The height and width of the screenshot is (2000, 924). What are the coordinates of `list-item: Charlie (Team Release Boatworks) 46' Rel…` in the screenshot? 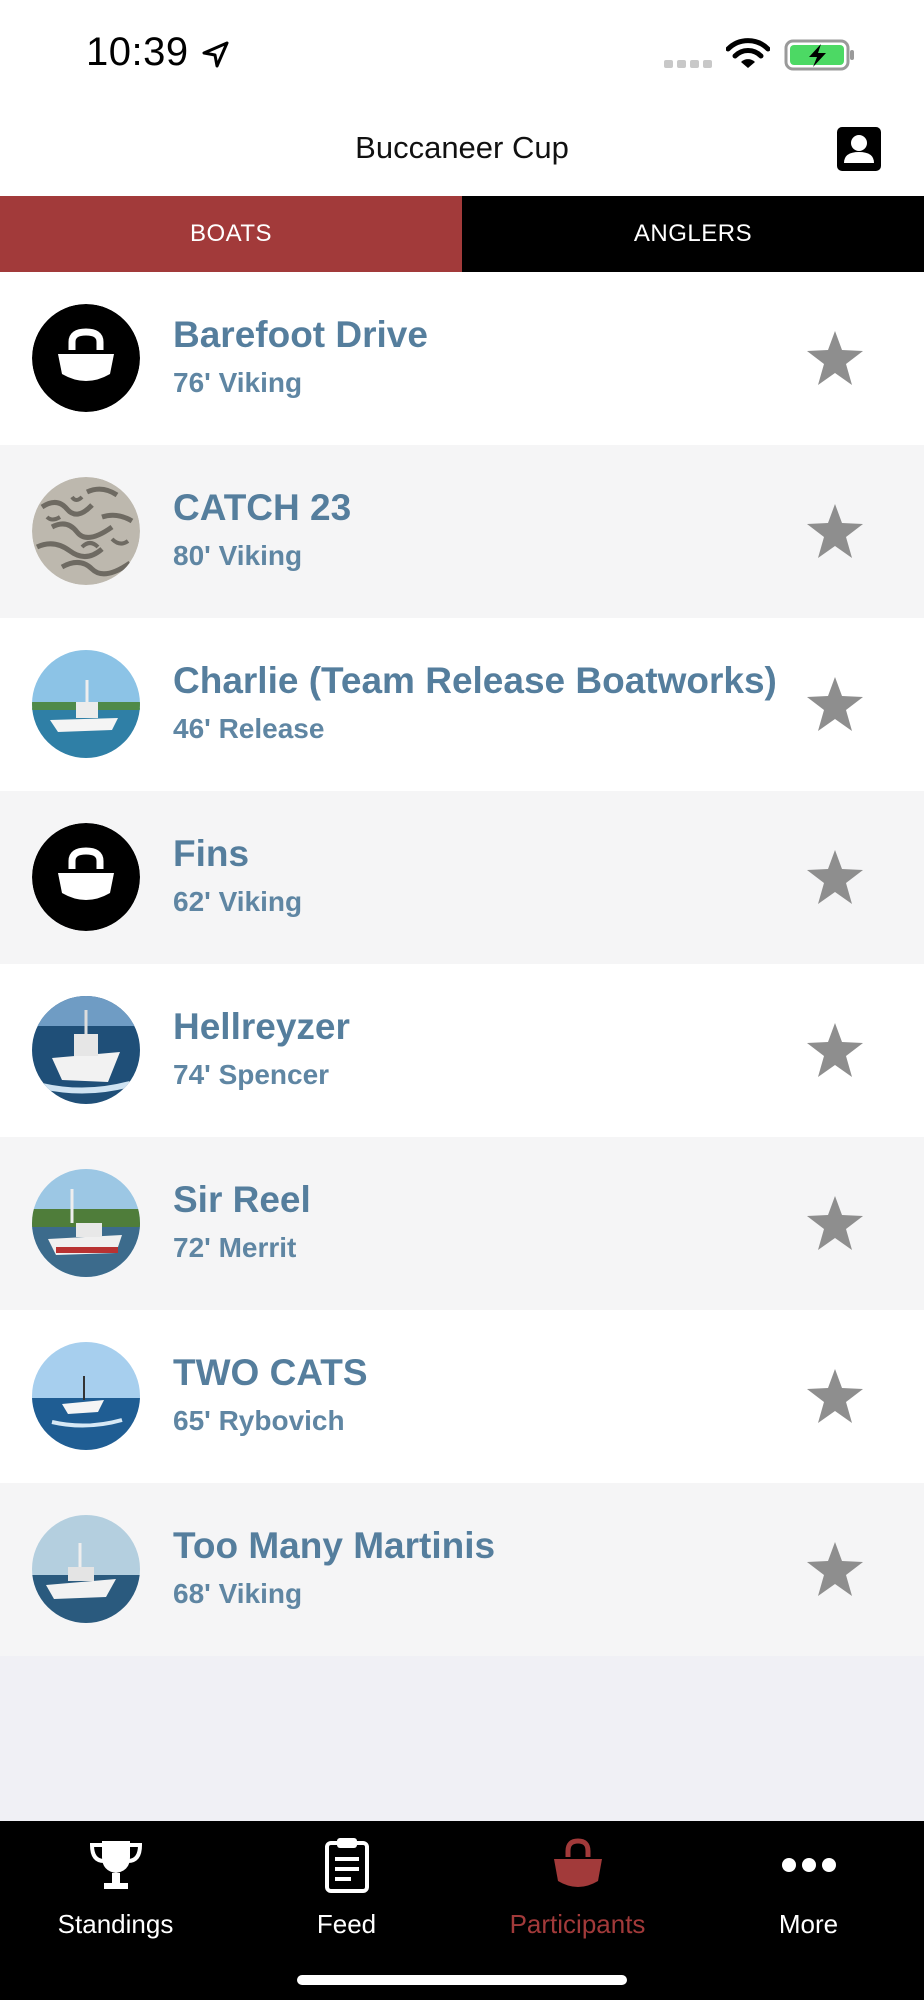 It's located at (462, 704).